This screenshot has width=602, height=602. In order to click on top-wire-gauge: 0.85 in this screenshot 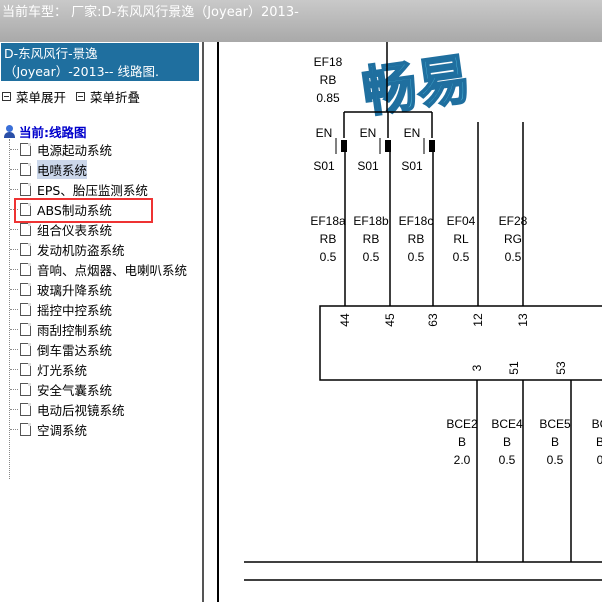, I will do `click(328, 98)`.